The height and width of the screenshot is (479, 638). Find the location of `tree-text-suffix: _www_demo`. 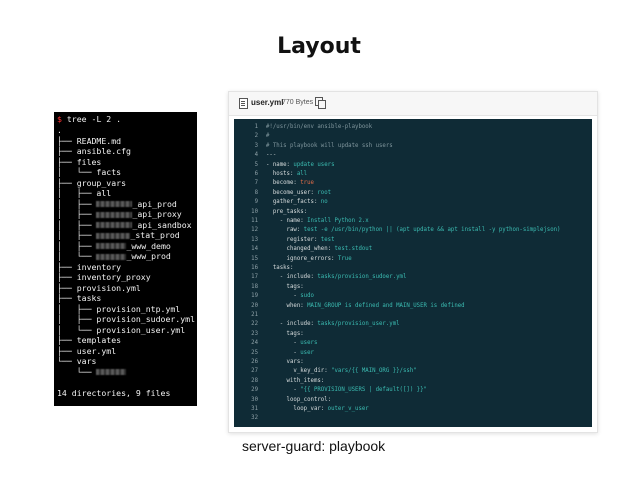

tree-text-suffix: _www_demo is located at coordinates (148, 245).